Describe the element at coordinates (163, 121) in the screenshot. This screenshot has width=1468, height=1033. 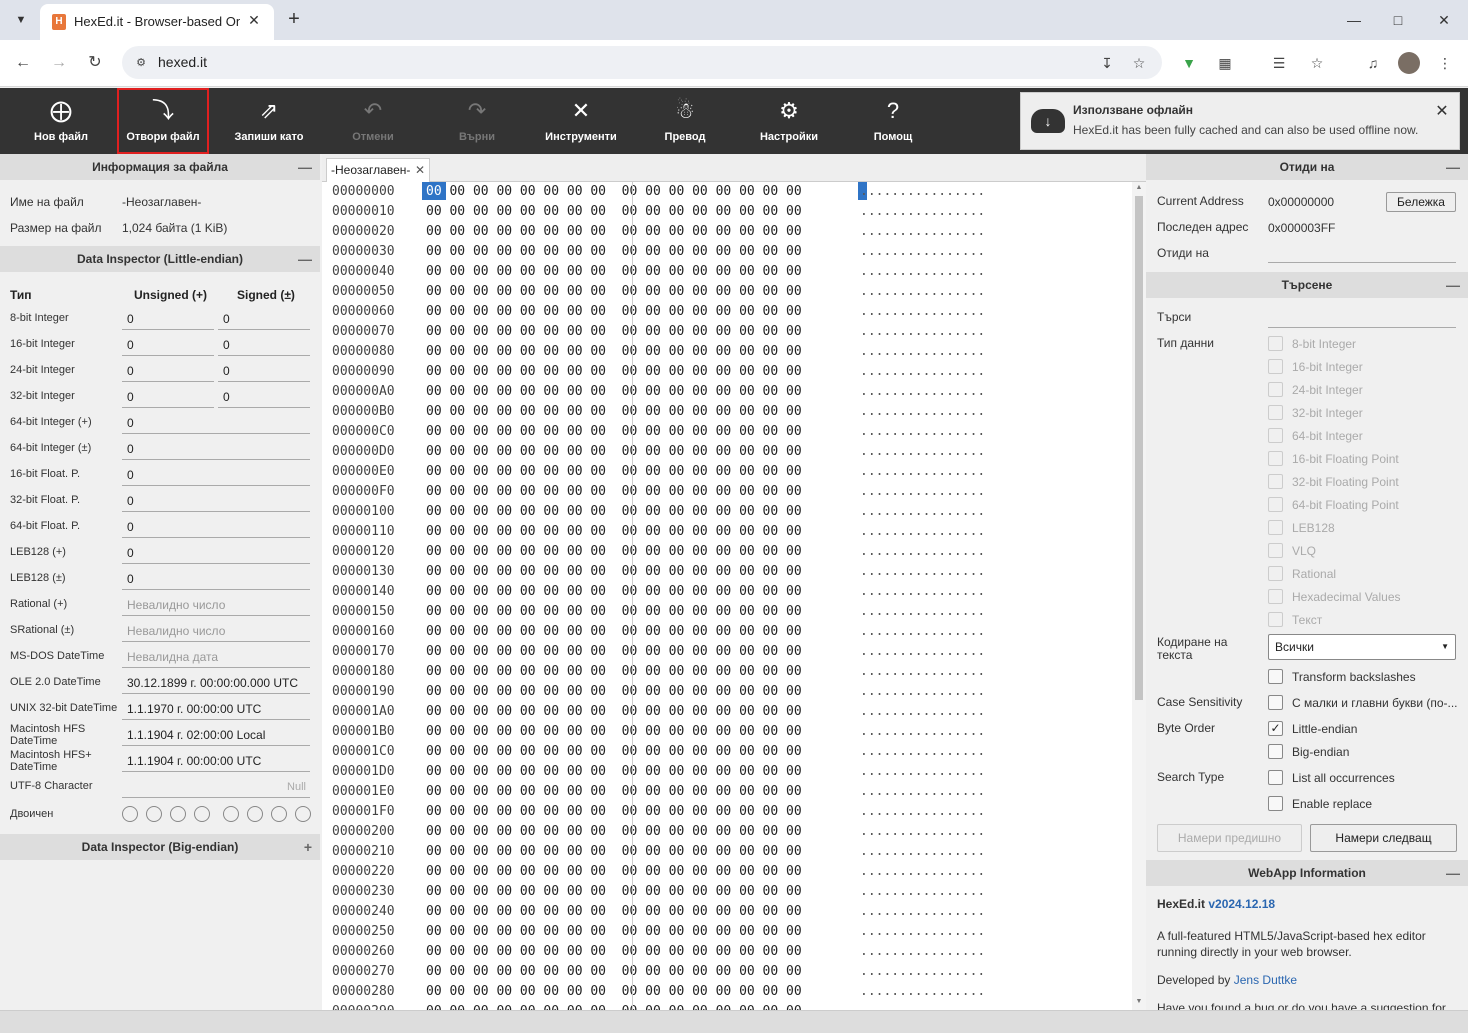
I see `open-file-button: ⤵ Отвори файл` at that location.